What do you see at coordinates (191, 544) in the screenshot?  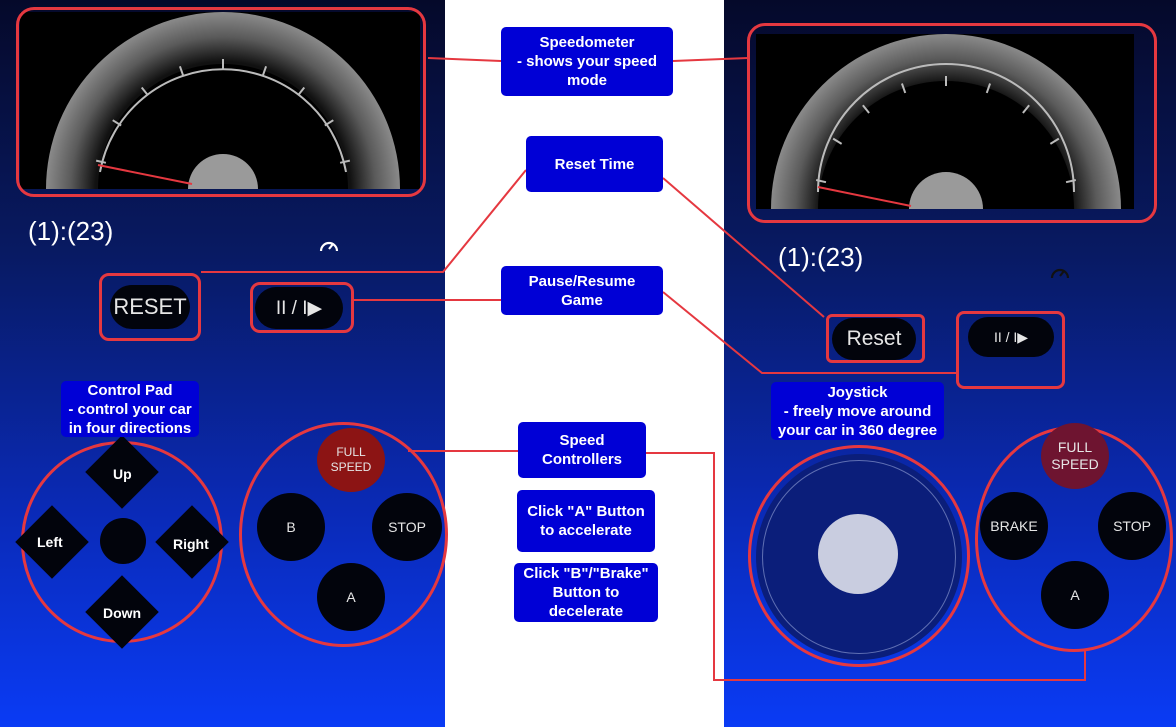 I see `dpad-right-label: Right` at bounding box center [191, 544].